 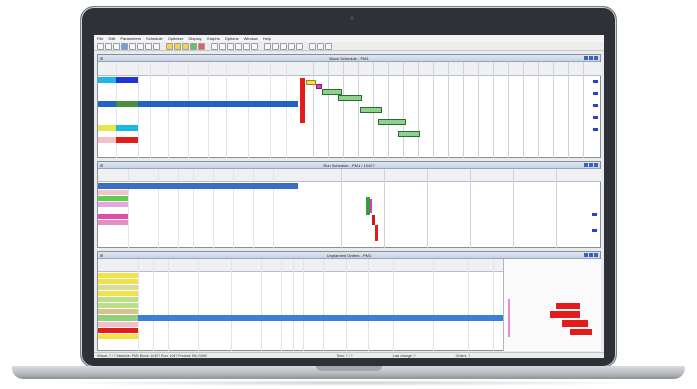 I want to click on save-icon, so click(x=116, y=46).